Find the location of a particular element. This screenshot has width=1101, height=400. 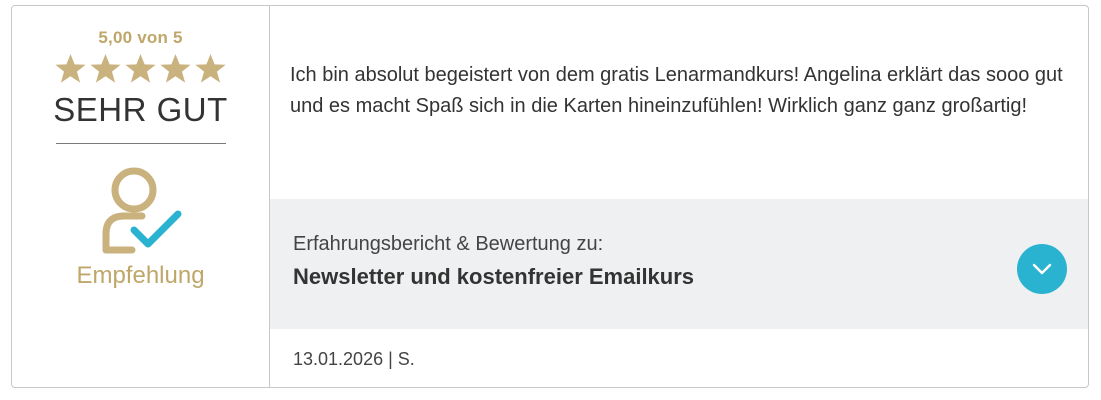

rating-verdict: SEHR GUT is located at coordinates (140, 109).